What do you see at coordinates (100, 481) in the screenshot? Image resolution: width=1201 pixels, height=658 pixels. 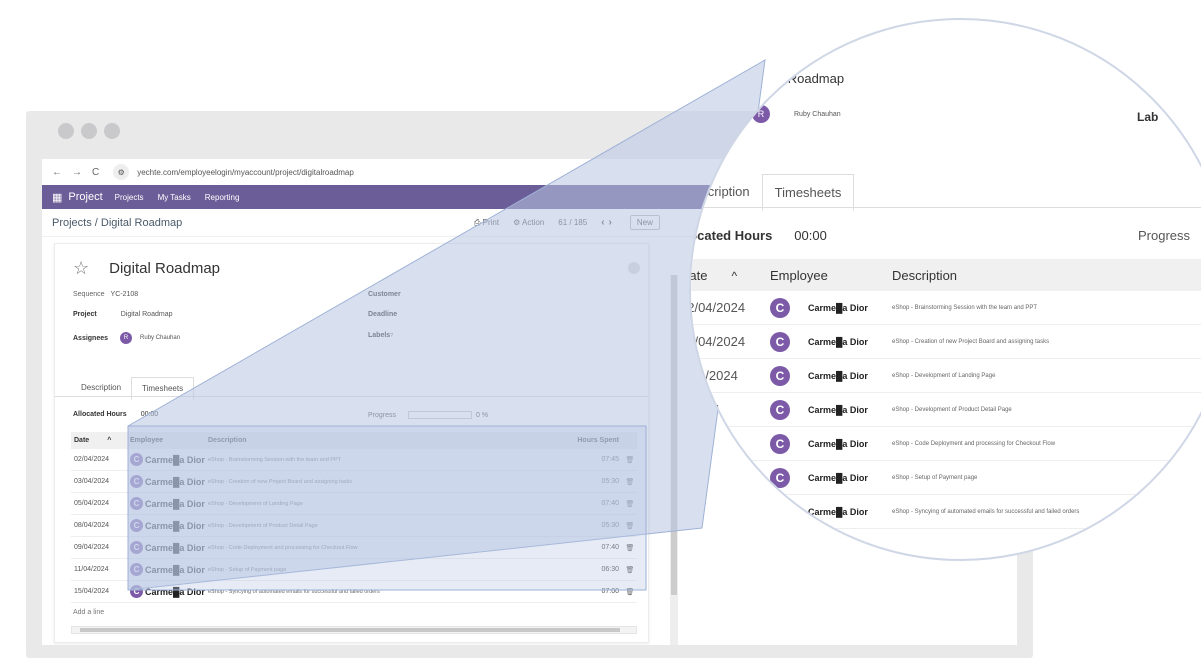 I see `row-date: 03/04/2024` at bounding box center [100, 481].